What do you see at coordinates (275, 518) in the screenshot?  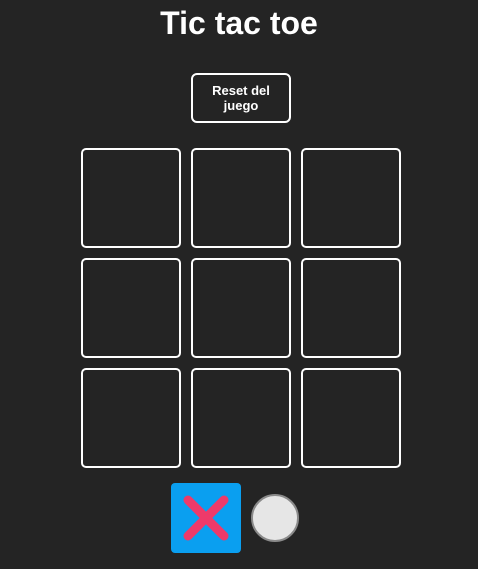 I see `o-icon` at bounding box center [275, 518].